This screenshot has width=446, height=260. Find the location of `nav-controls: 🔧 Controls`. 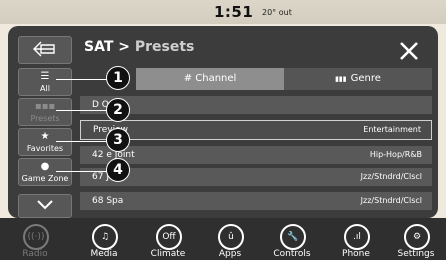

nav-controls: 🔧 Controls is located at coordinates (292, 239).